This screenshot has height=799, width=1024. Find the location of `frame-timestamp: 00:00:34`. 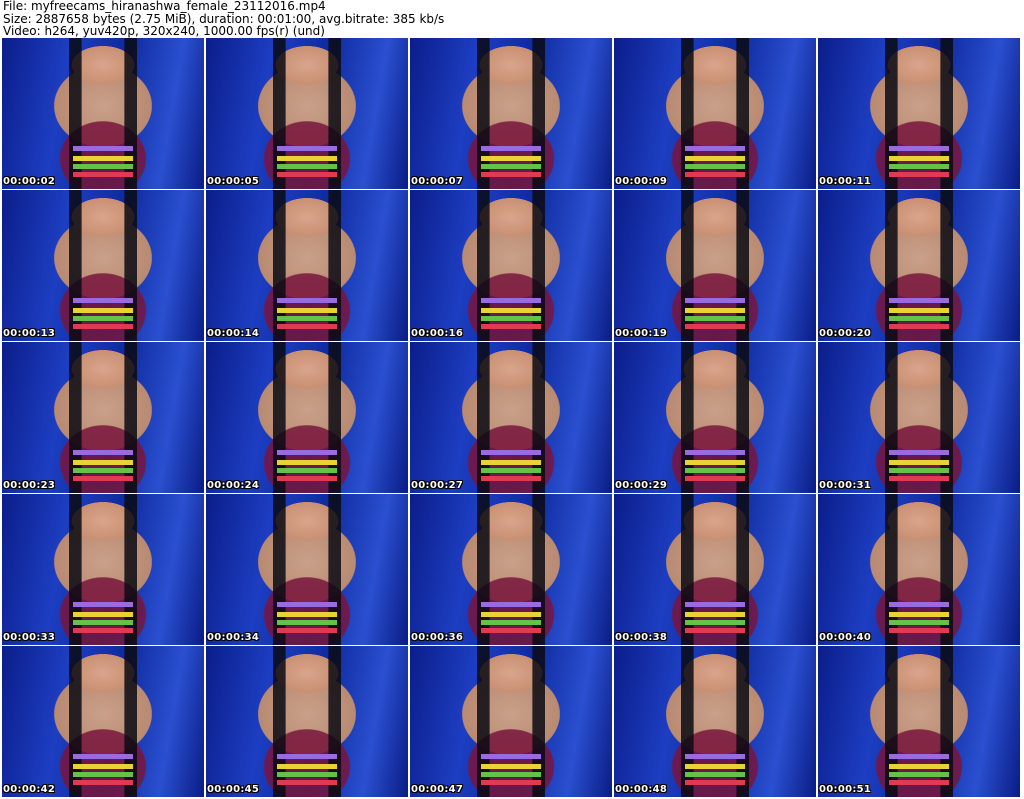

frame-timestamp: 00:00:34 is located at coordinates (233, 637).